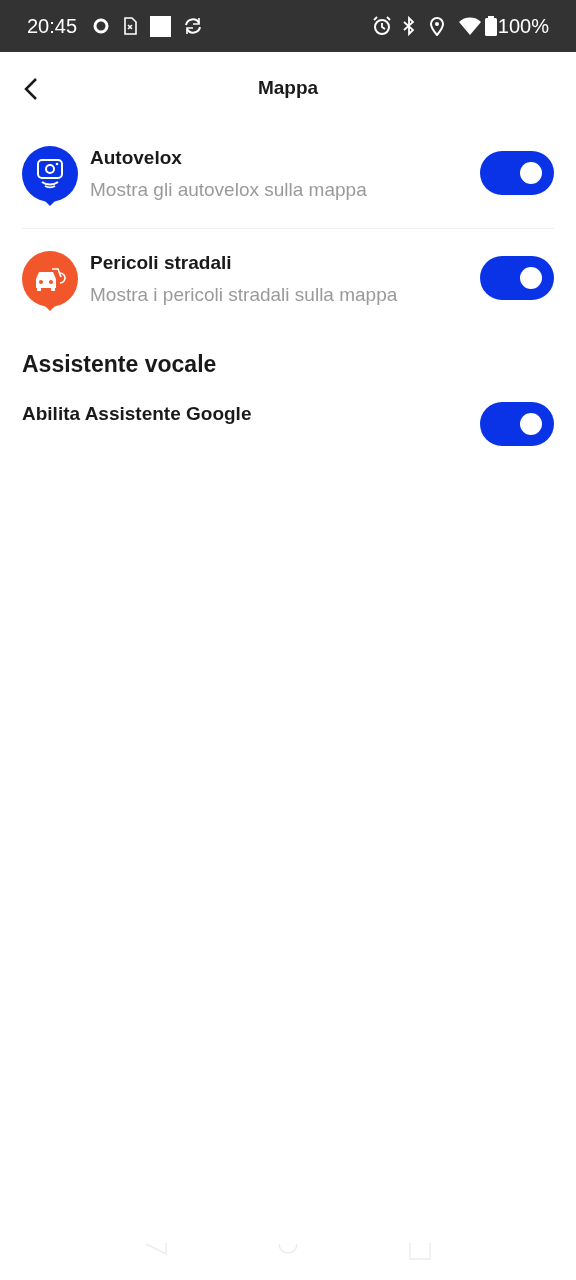 The height and width of the screenshot is (1280, 576). I want to click on battery-percentage: 100%, so click(523, 26).